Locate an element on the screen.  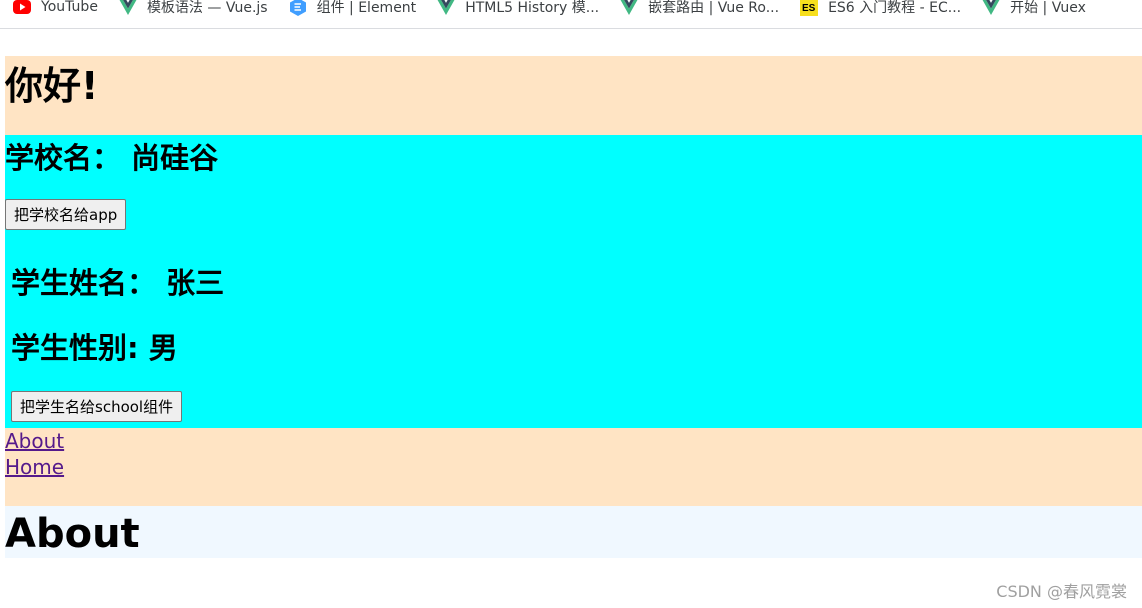
svg-text: ES is located at coordinates (809, 8).